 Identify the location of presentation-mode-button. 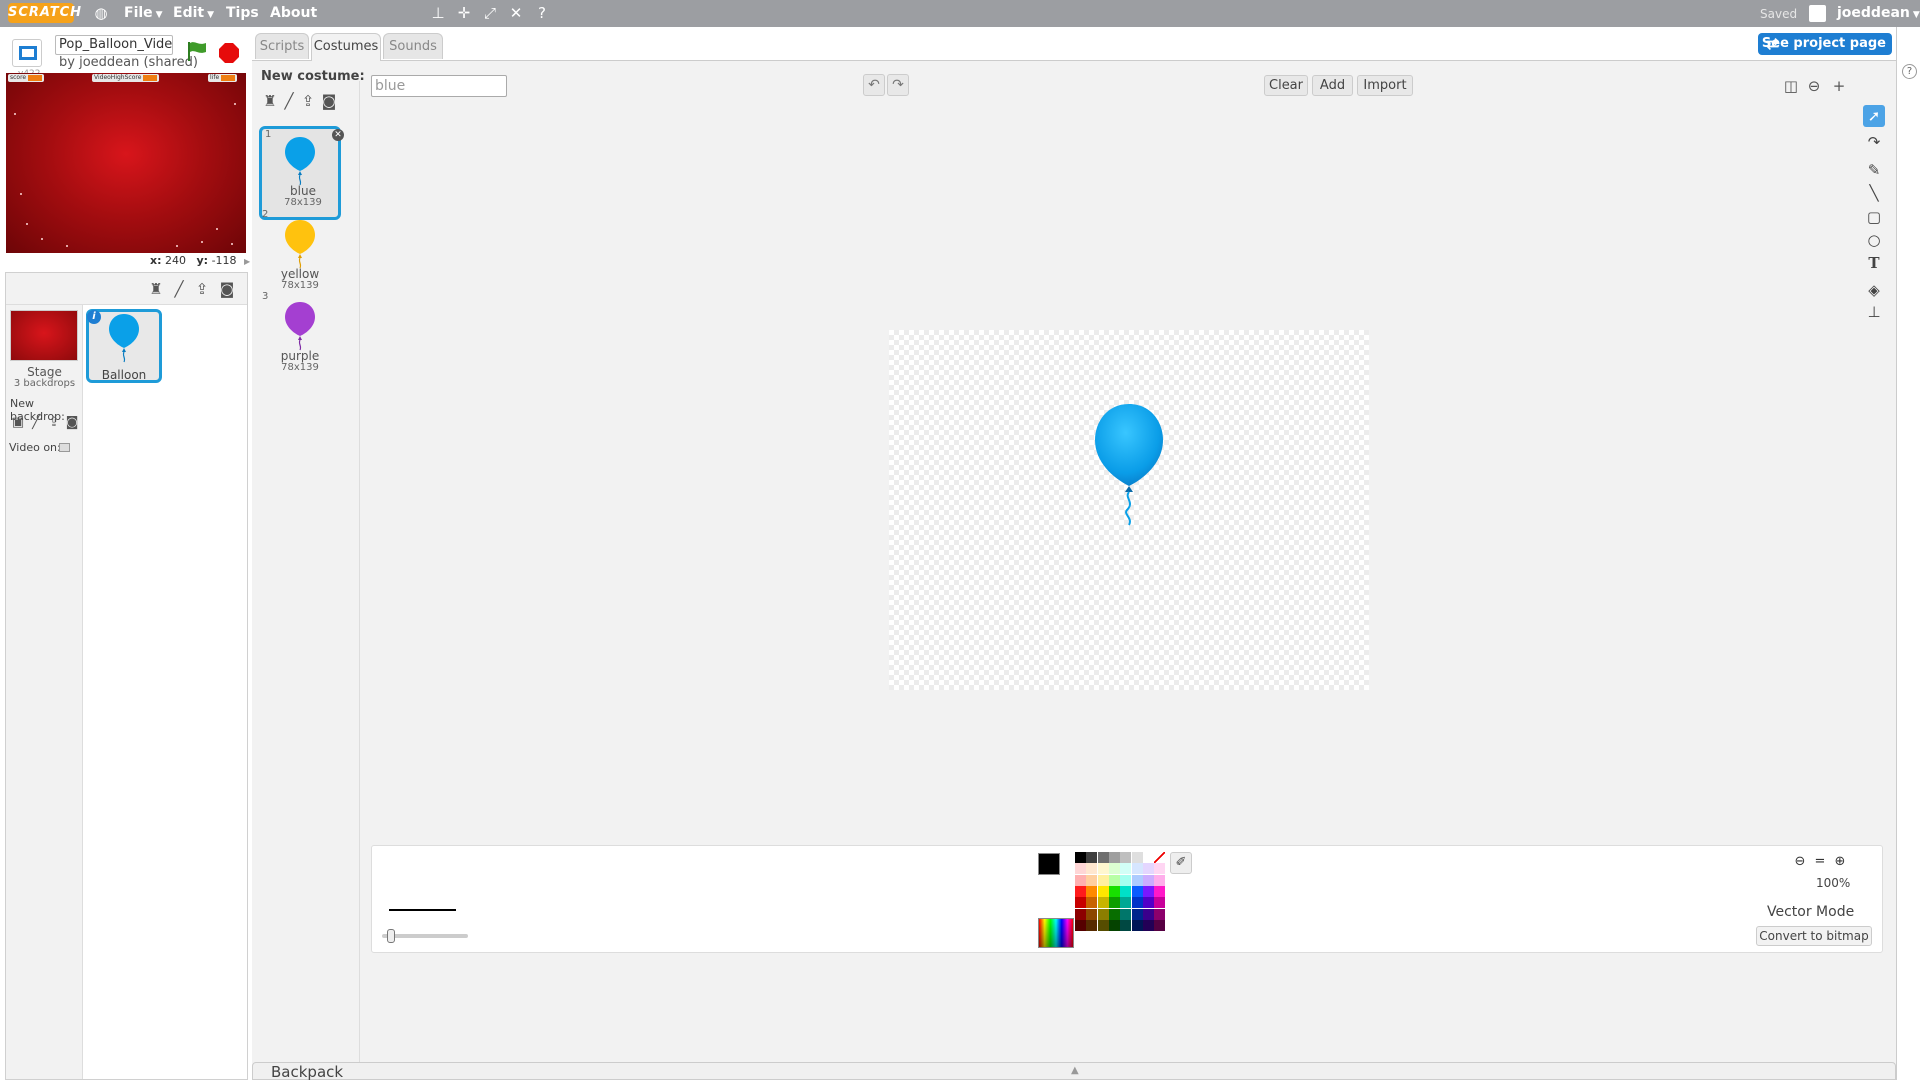
(27, 53).